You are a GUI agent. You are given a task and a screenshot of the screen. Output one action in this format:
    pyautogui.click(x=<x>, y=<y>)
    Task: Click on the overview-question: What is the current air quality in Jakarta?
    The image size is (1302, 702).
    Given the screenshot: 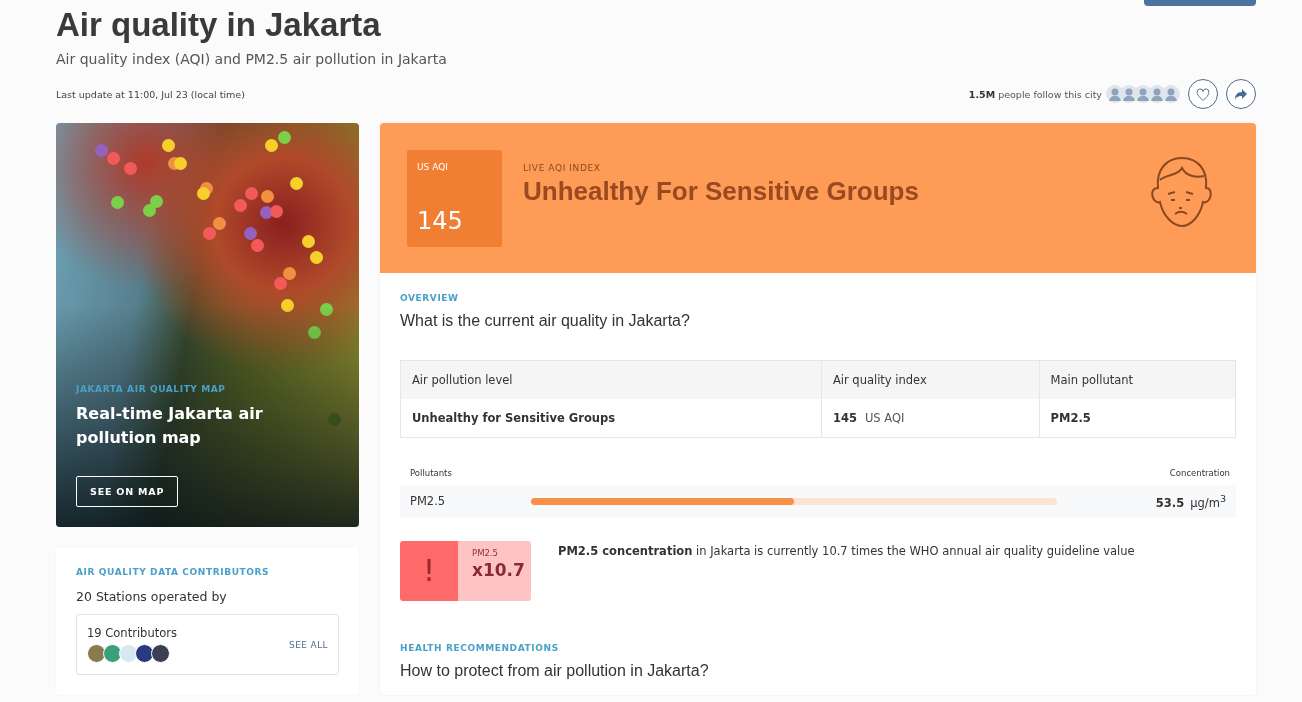 What is the action you would take?
    pyautogui.click(x=545, y=321)
    